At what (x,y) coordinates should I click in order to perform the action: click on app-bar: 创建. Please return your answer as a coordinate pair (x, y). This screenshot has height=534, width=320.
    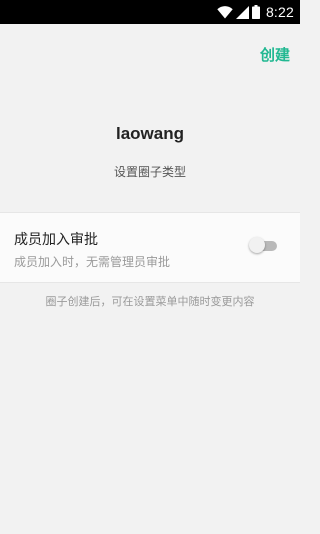
    Looking at the image, I should click on (150, 54).